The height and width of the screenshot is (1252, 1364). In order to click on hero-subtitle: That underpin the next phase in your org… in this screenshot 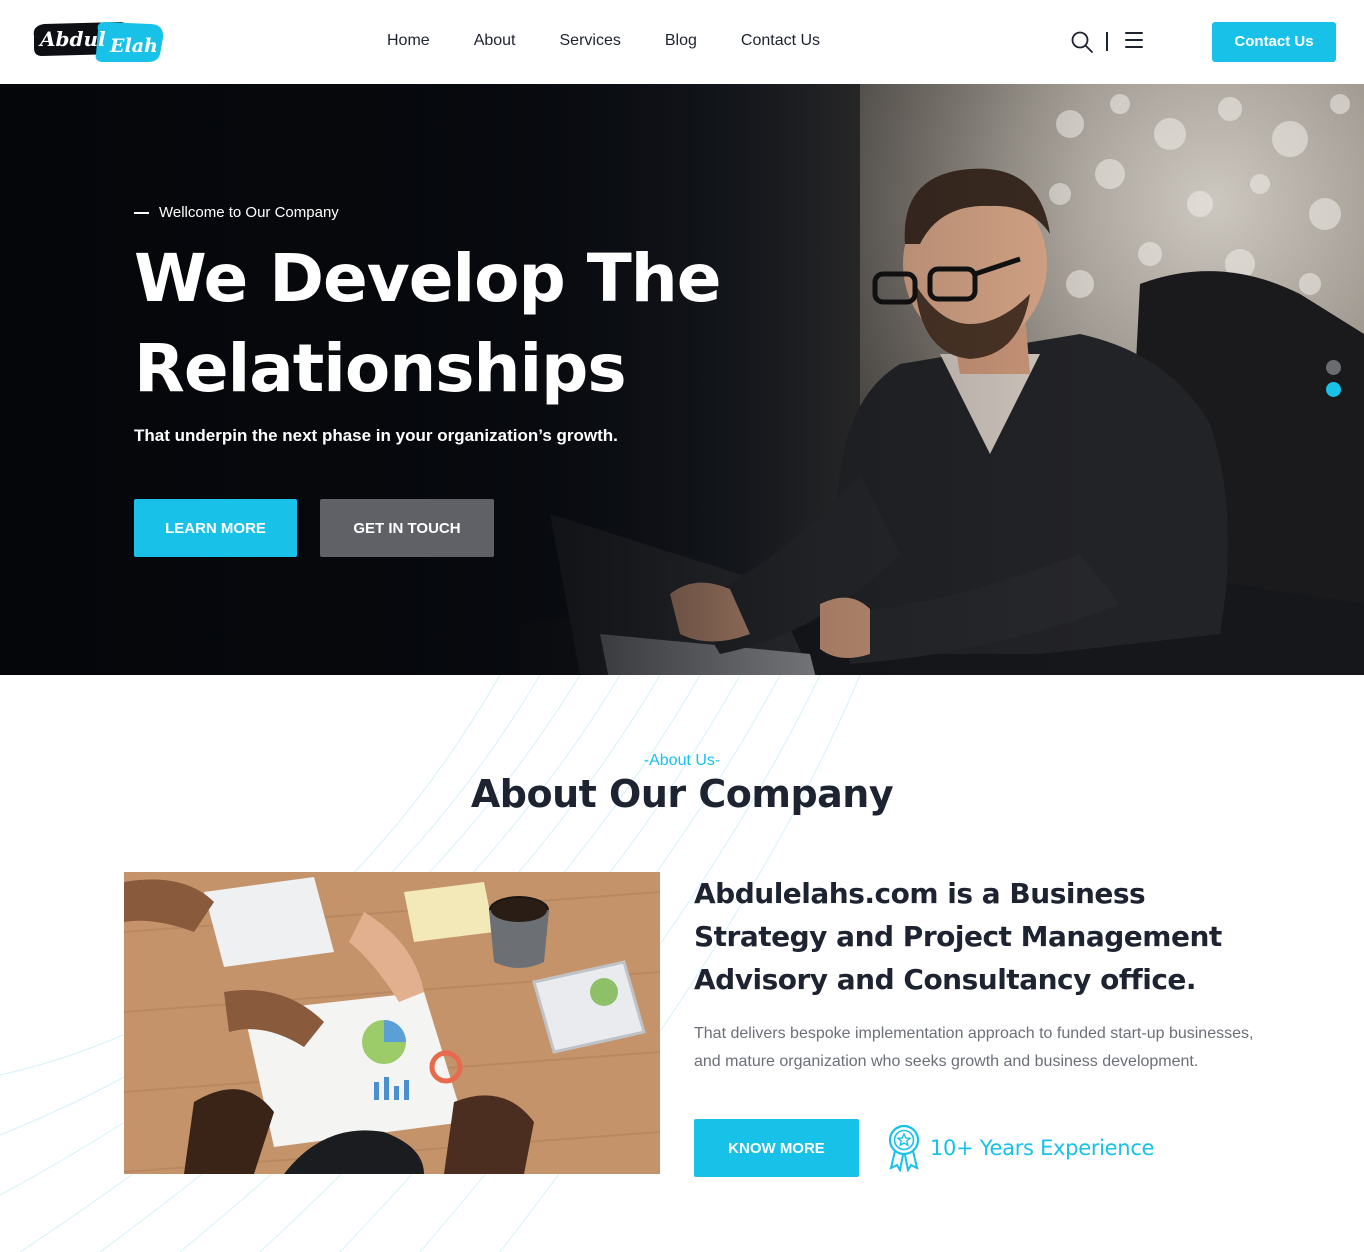, I will do `click(376, 435)`.